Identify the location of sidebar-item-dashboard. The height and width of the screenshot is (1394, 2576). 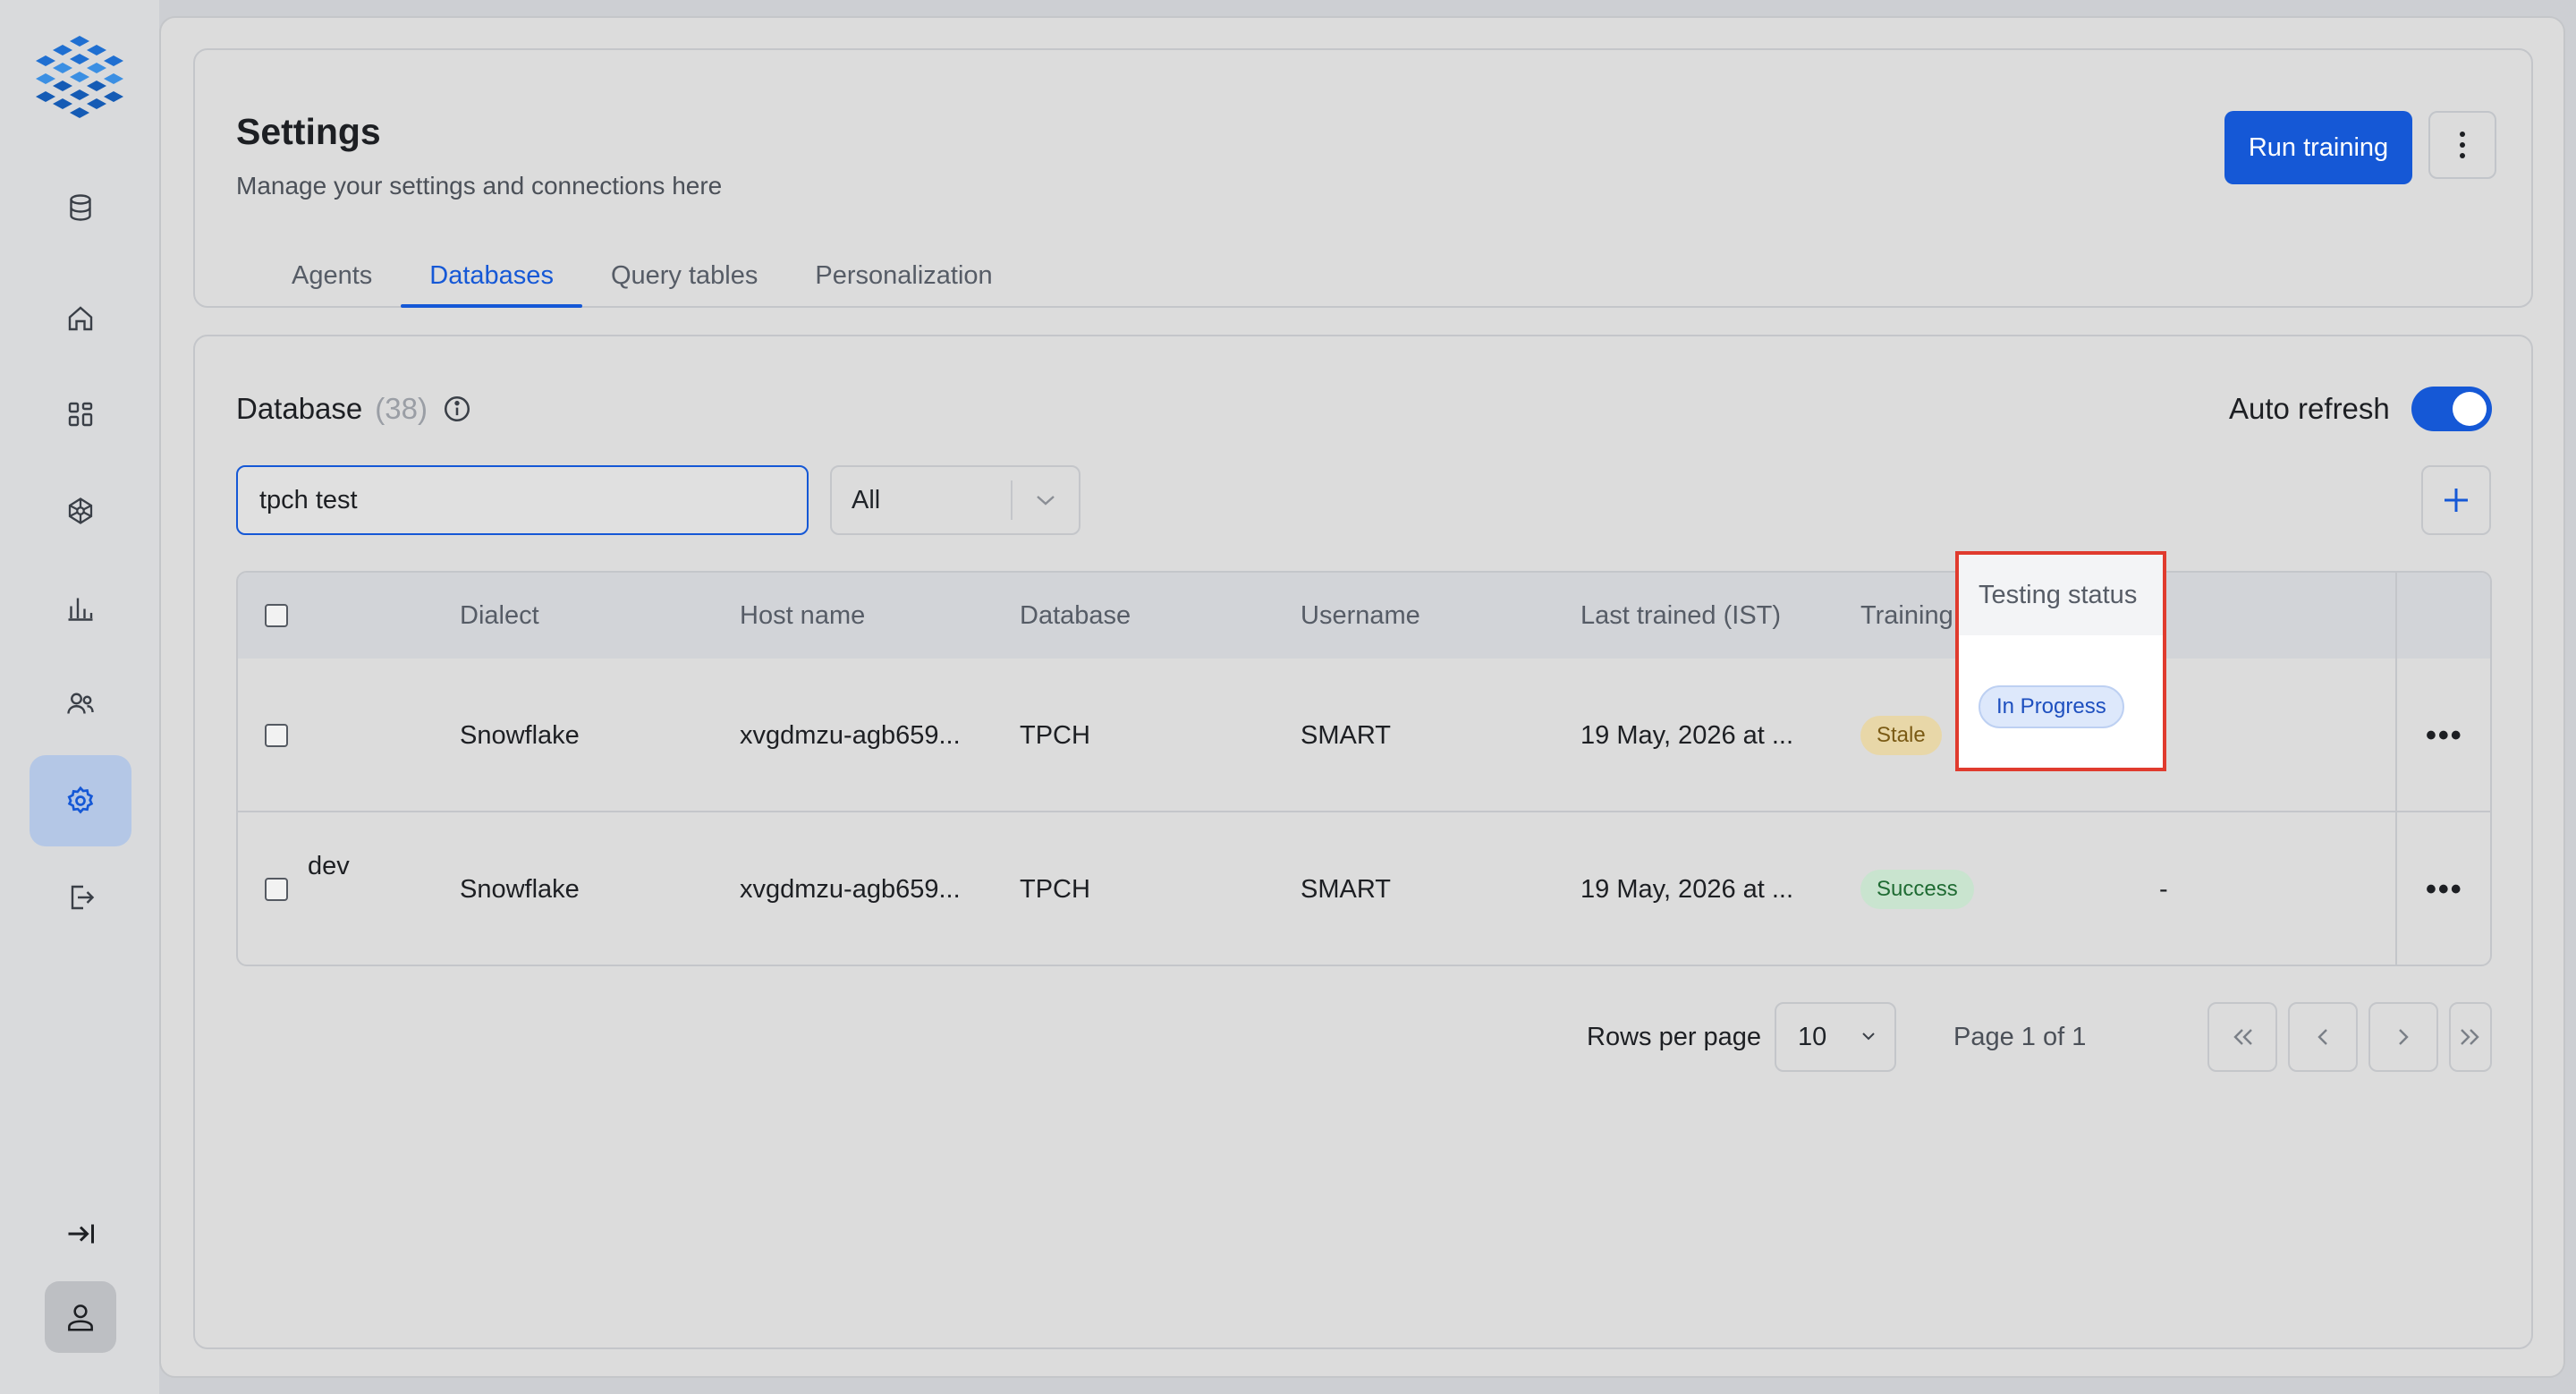
(80, 414).